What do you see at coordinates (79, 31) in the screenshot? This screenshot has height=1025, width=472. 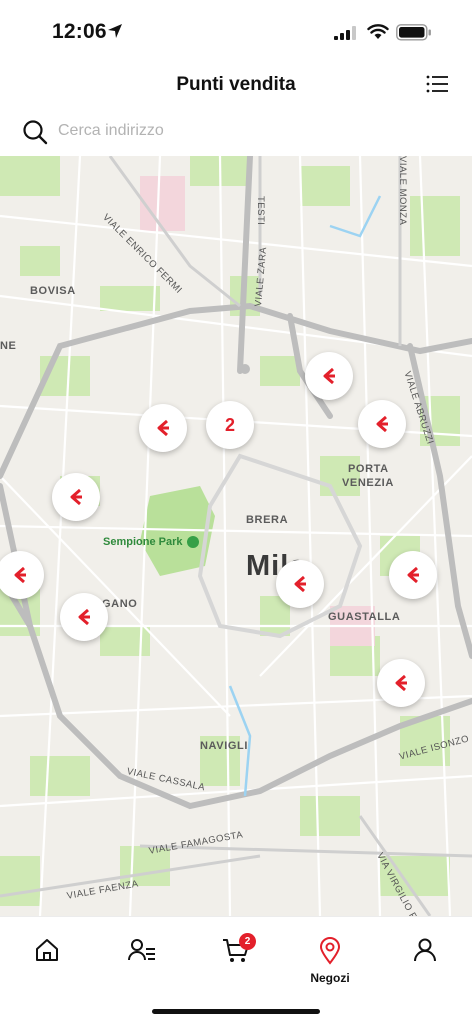 I see `status-time: 12:06` at bounding box center [79, 31].